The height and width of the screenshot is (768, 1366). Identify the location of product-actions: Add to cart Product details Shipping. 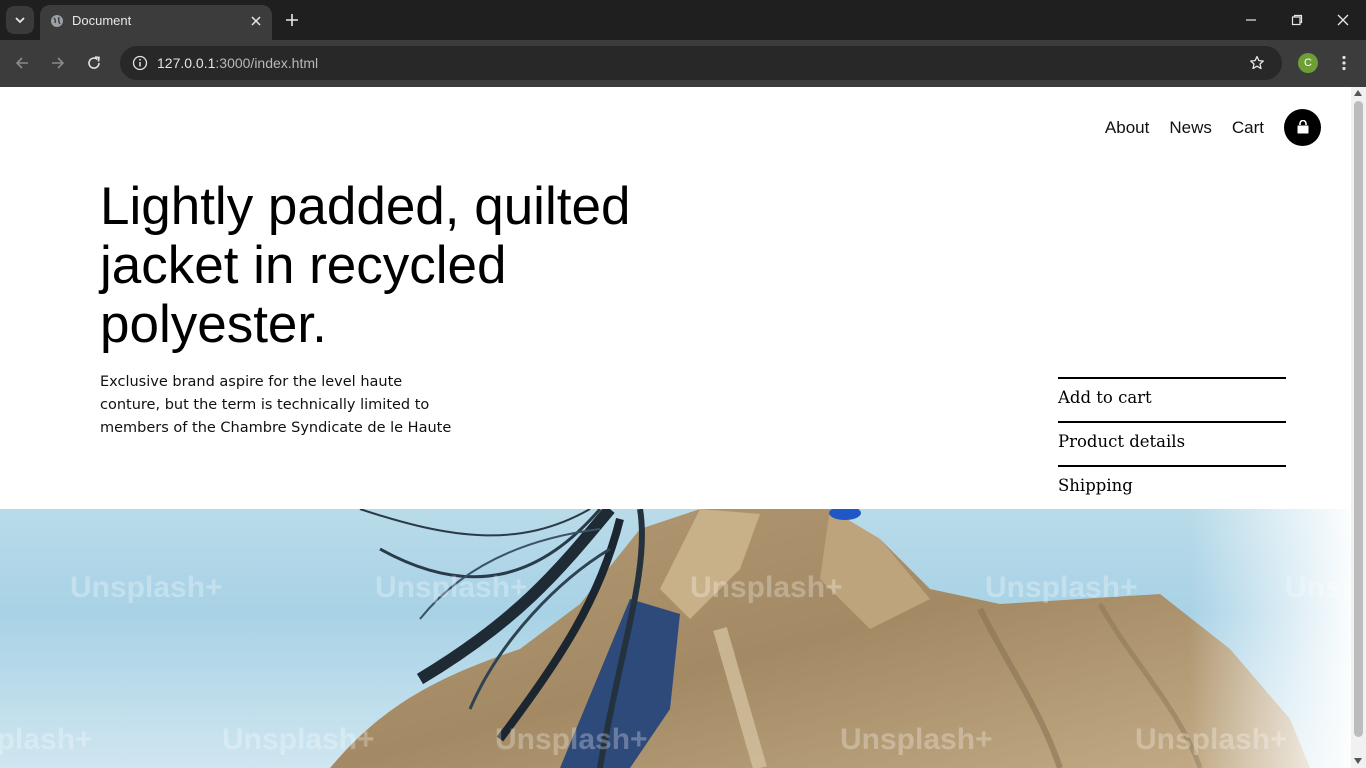
(1172, 443).